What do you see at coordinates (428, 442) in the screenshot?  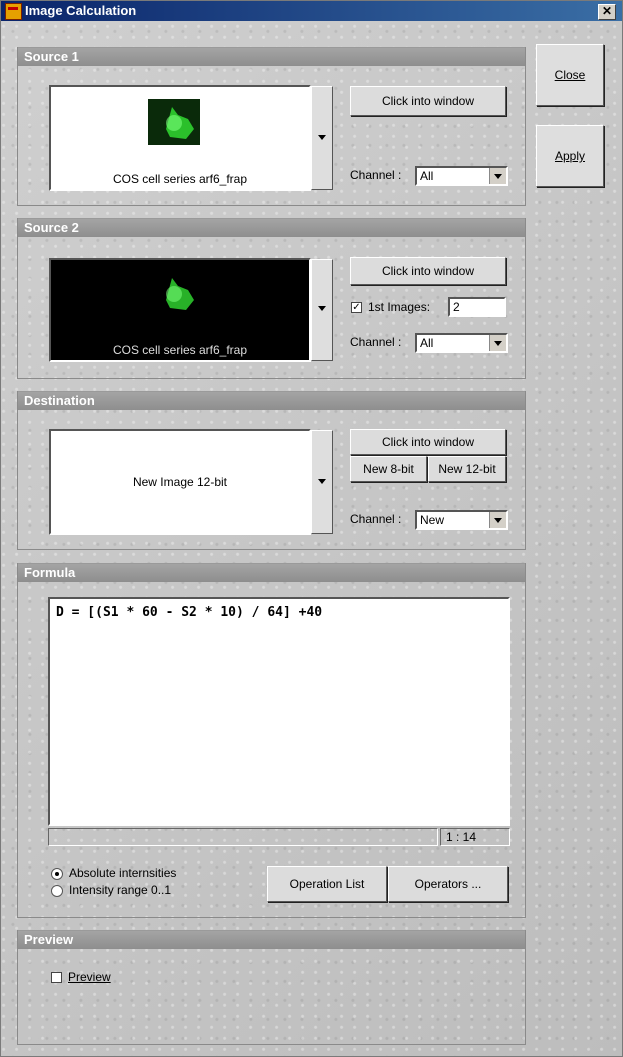 I see `destination-click-into-window-button: Click into window` at bounding box center [428, 442].